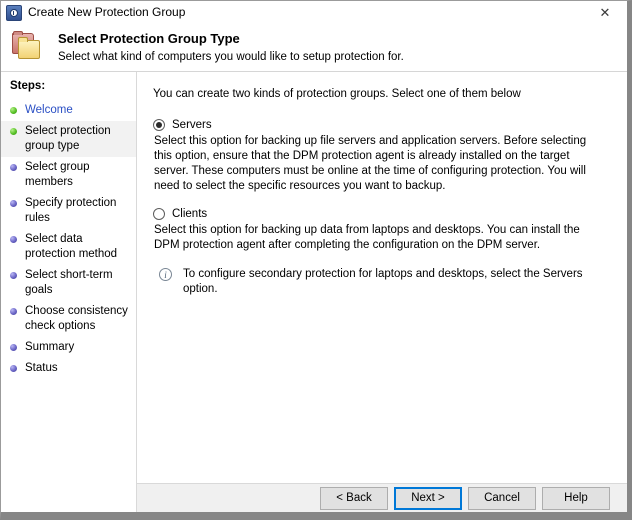 Image resolution: width=632 pixels, height=520 pixels. What do you see at coordinates (354, 498) in the screenshot?
I see `back-button: < Back` at bounding box center [354, 498].